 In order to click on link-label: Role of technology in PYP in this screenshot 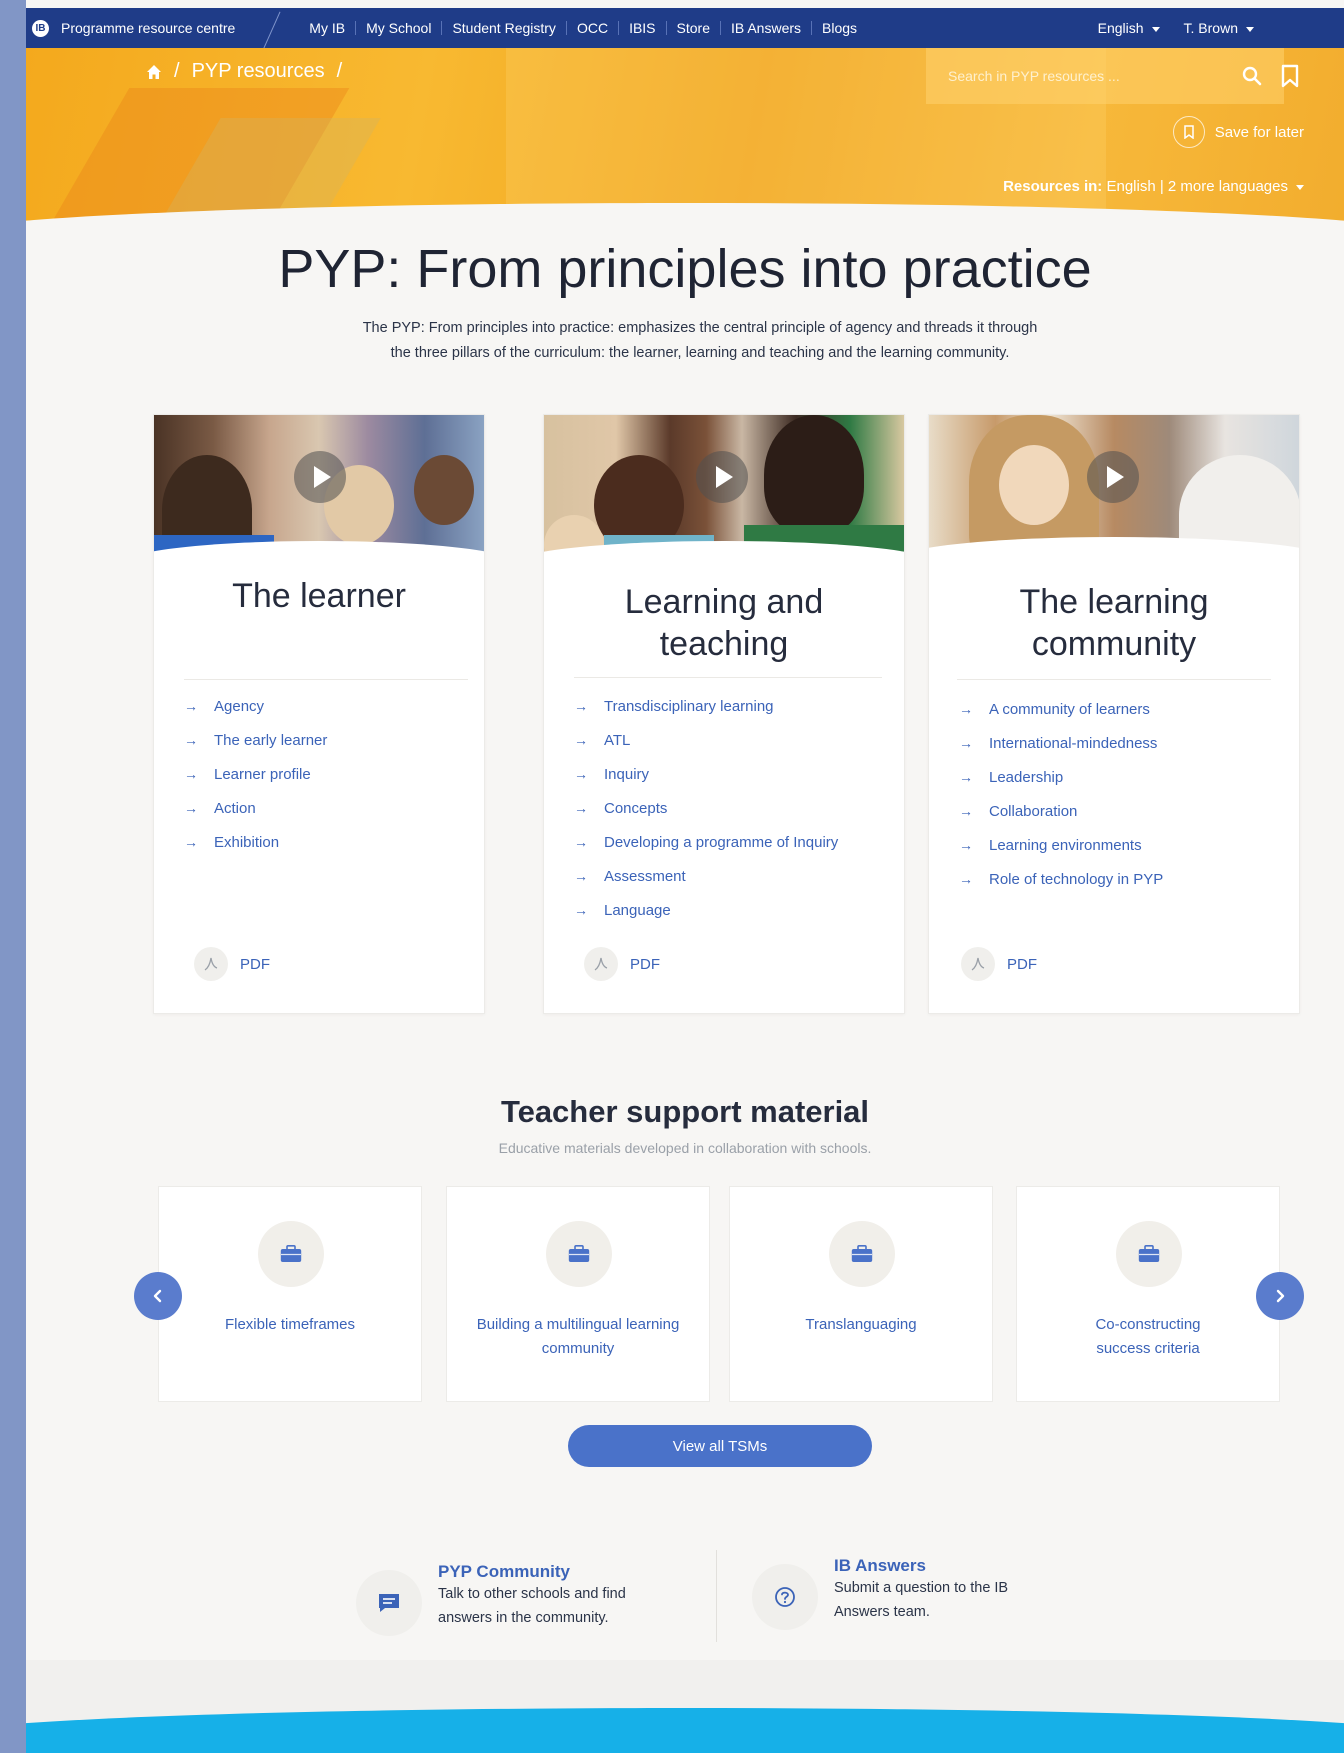, I will do `click(1076, 879)`.